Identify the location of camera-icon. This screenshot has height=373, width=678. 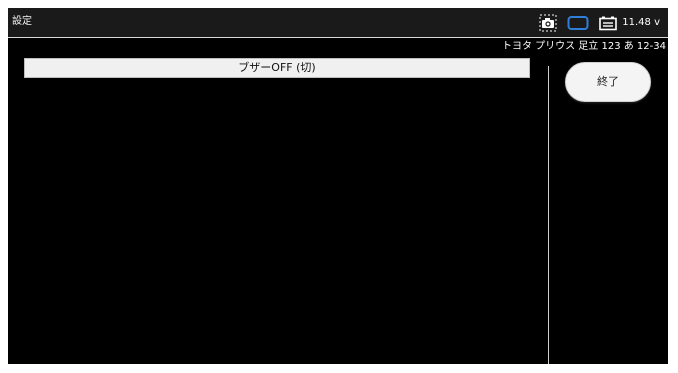
(548, 23).